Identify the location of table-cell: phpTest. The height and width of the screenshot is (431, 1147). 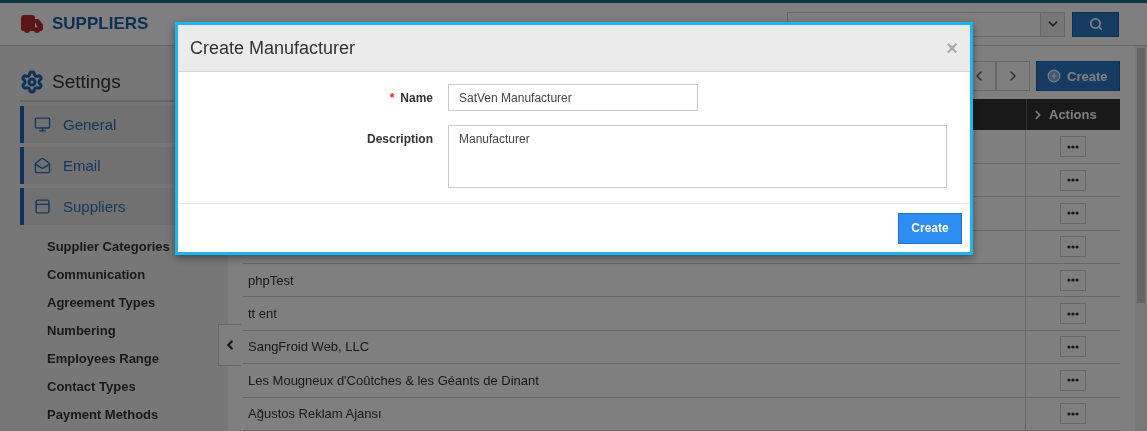
(271, 280).